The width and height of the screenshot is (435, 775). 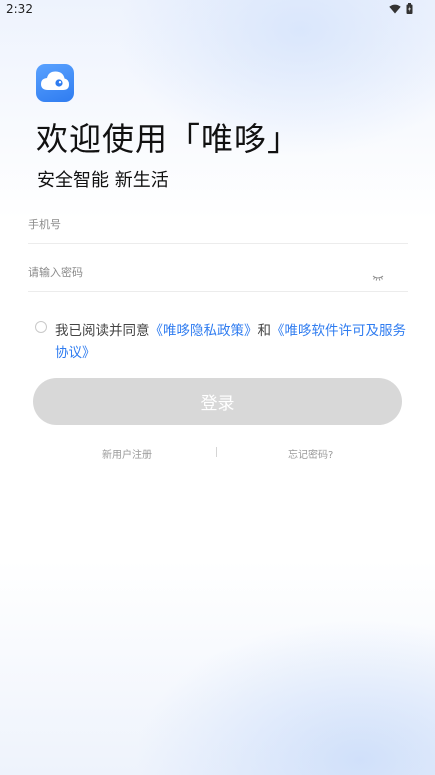 What do you see at coordinates (395, 9) in the screenshot?
I see `wifi-icon` at bounding box center [395, 9].